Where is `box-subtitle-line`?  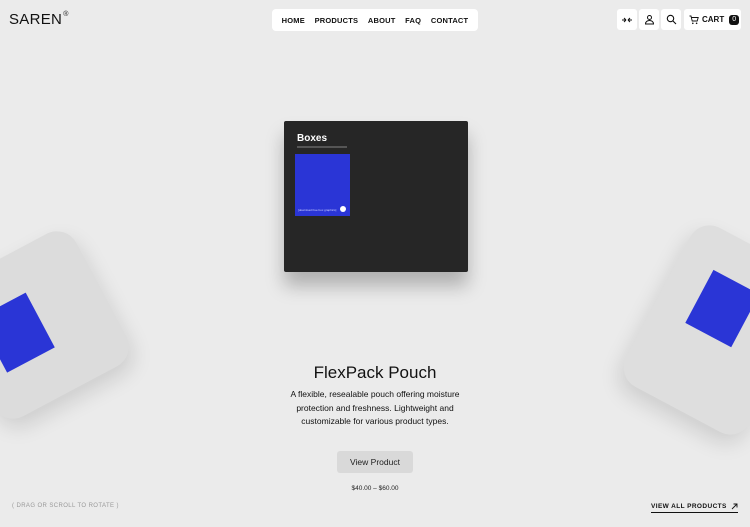
box-subtitle-line is located at coordinates (322, 147).